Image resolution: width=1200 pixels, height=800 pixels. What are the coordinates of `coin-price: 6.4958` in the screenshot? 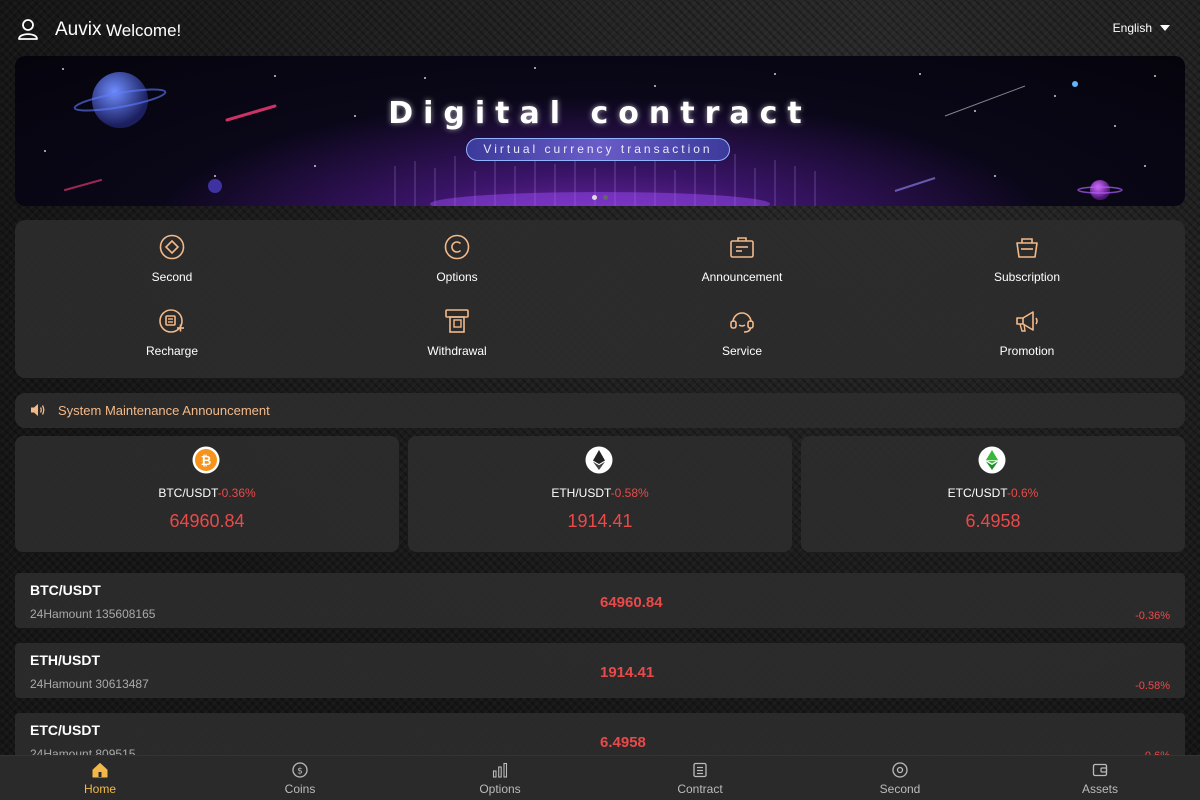 It's located at (993, 521).